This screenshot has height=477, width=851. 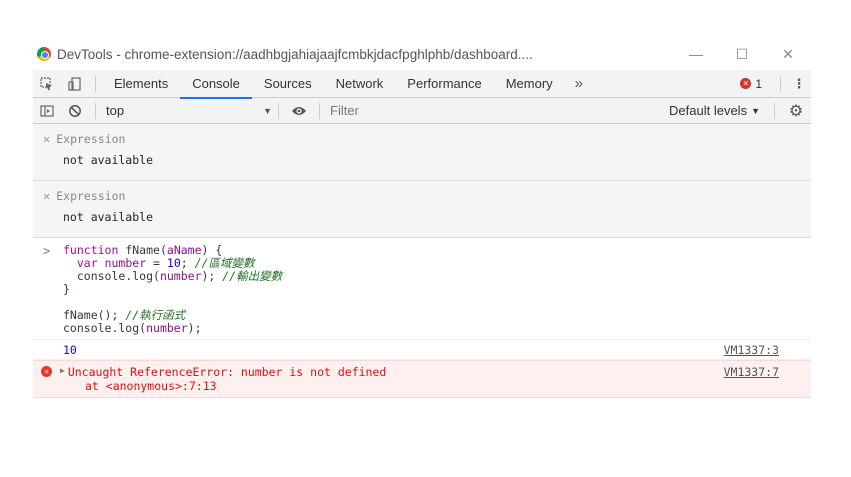 What do you see at coordinates (799, 84) in the screenshot?
I see `customize-menu-icon: ⋮` at bounding box center [799, 84].